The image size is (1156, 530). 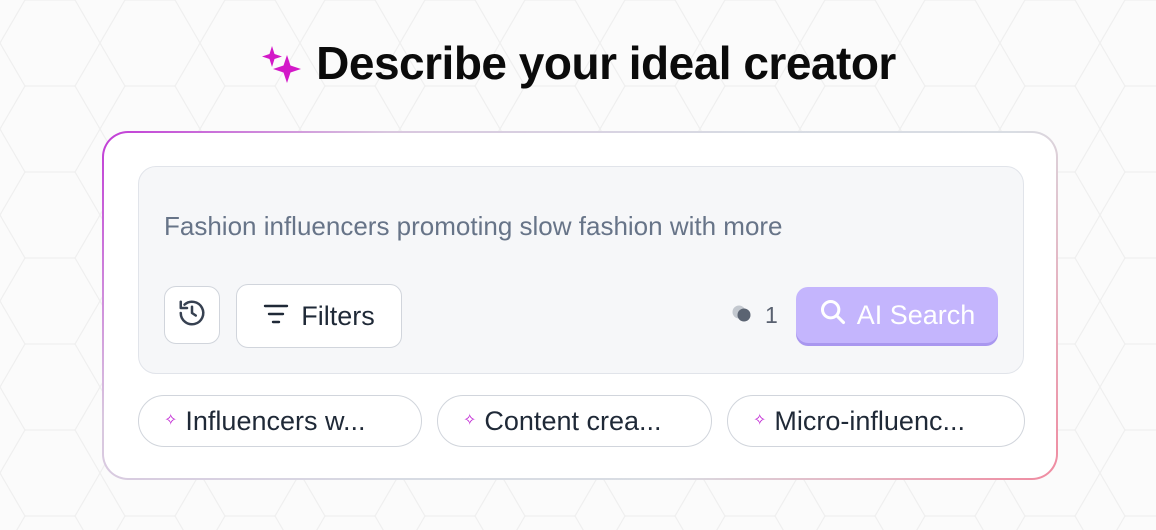 I want to click on history-icon, so click(x=192, y=315).